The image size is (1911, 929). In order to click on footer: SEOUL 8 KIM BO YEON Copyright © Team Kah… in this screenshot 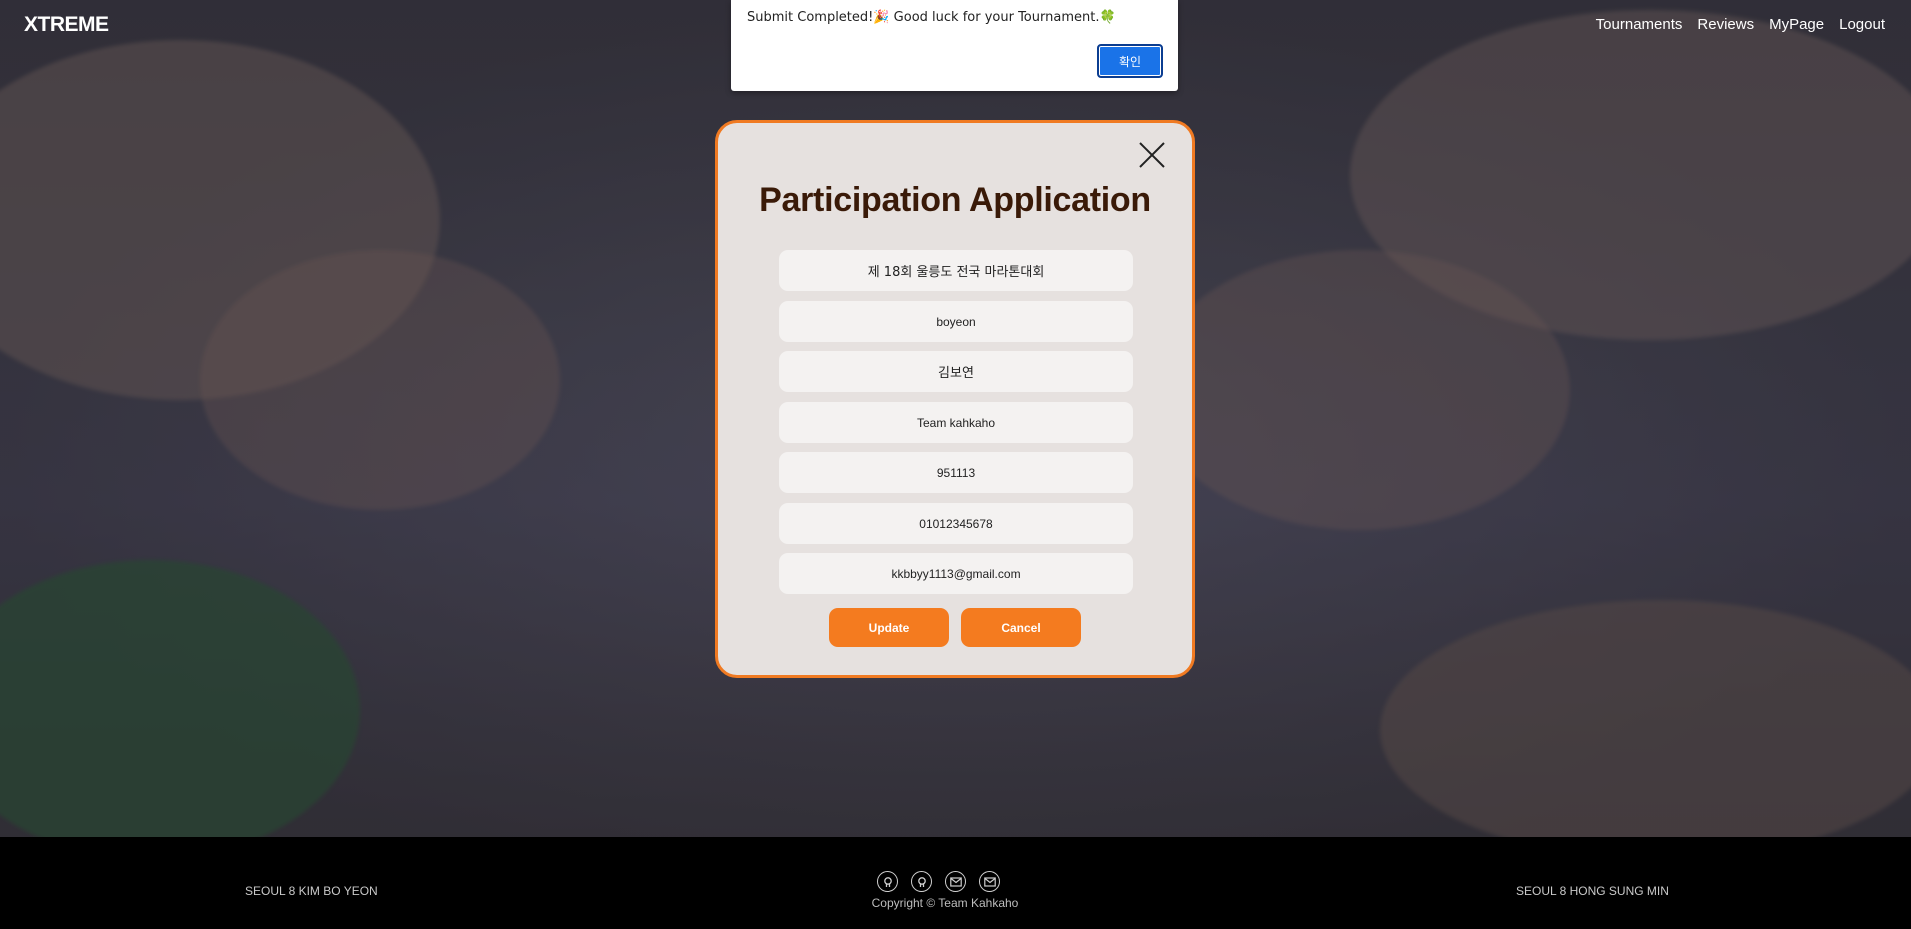, I will do `click(955, 883)`.